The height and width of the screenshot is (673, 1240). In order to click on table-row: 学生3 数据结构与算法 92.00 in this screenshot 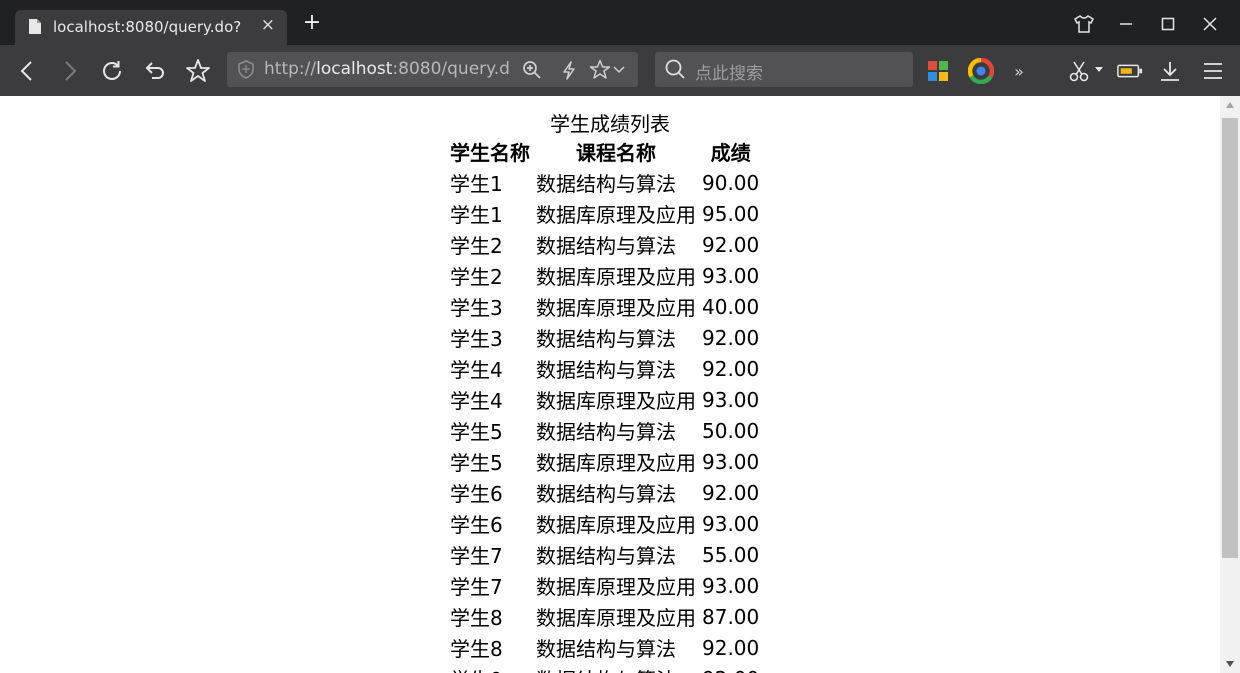, I will do `click(604, 337)`.